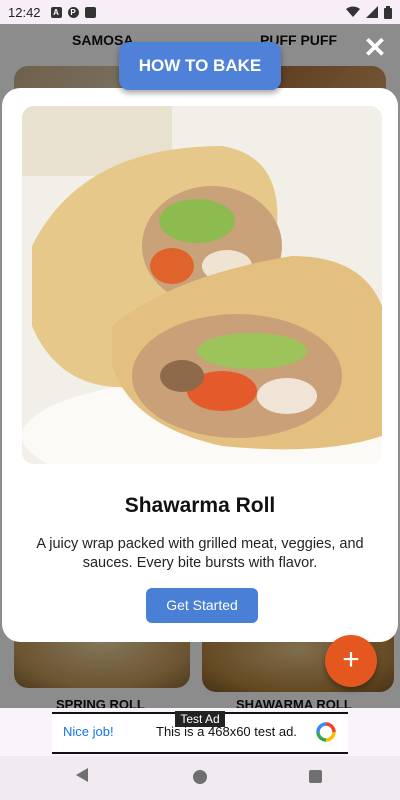 This screenshot has width=400, height=800. What do you see at coordinates (375, 48) in the screenshot?
I see `close-button: ✕` at bounding box center [375, 48].